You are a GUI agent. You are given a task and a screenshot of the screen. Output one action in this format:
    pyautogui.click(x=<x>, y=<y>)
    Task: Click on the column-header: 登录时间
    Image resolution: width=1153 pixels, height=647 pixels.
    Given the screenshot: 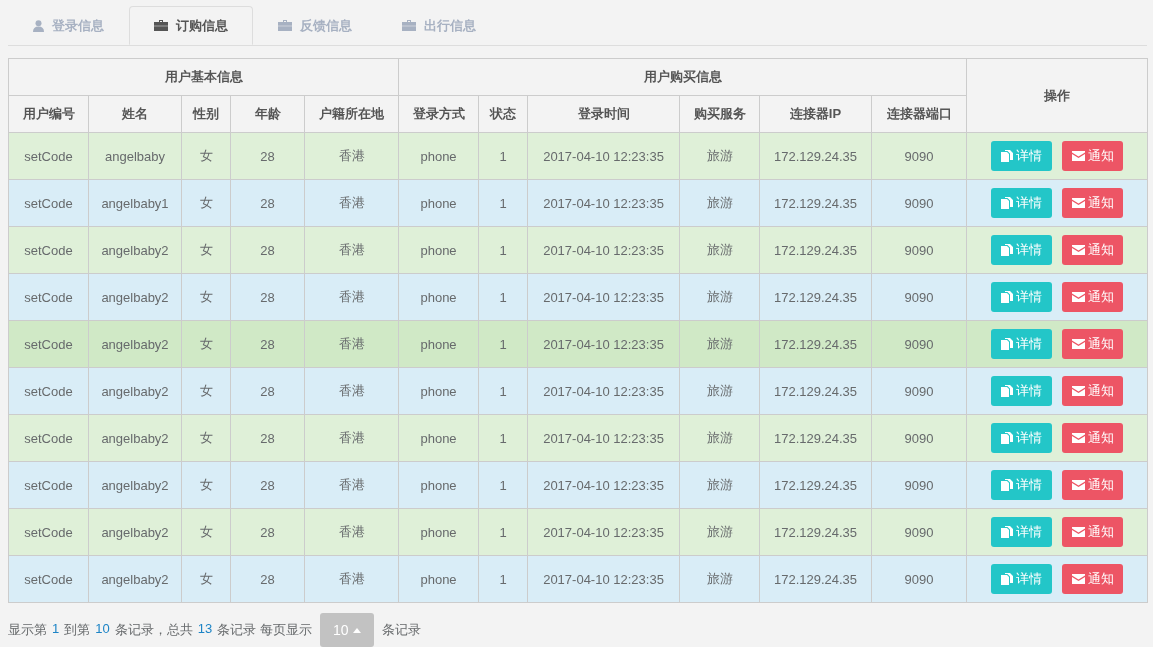 What is the action you would take?
    pyautogui.click(x=603, y=114)
    